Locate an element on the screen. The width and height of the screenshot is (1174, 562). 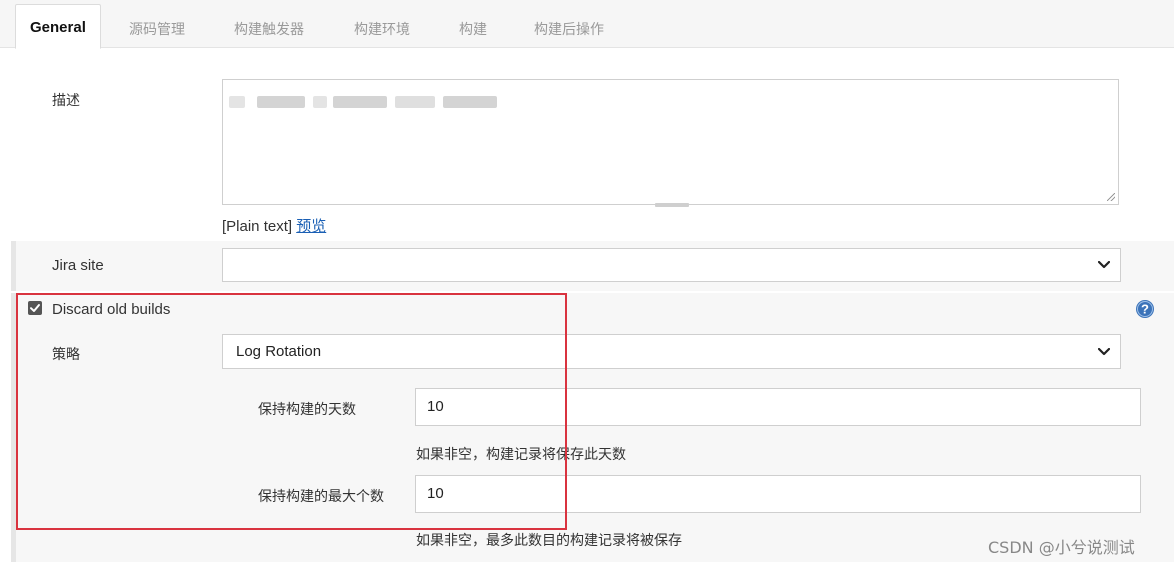
strategy-label: 策略 is located at coordinates (66, 355).